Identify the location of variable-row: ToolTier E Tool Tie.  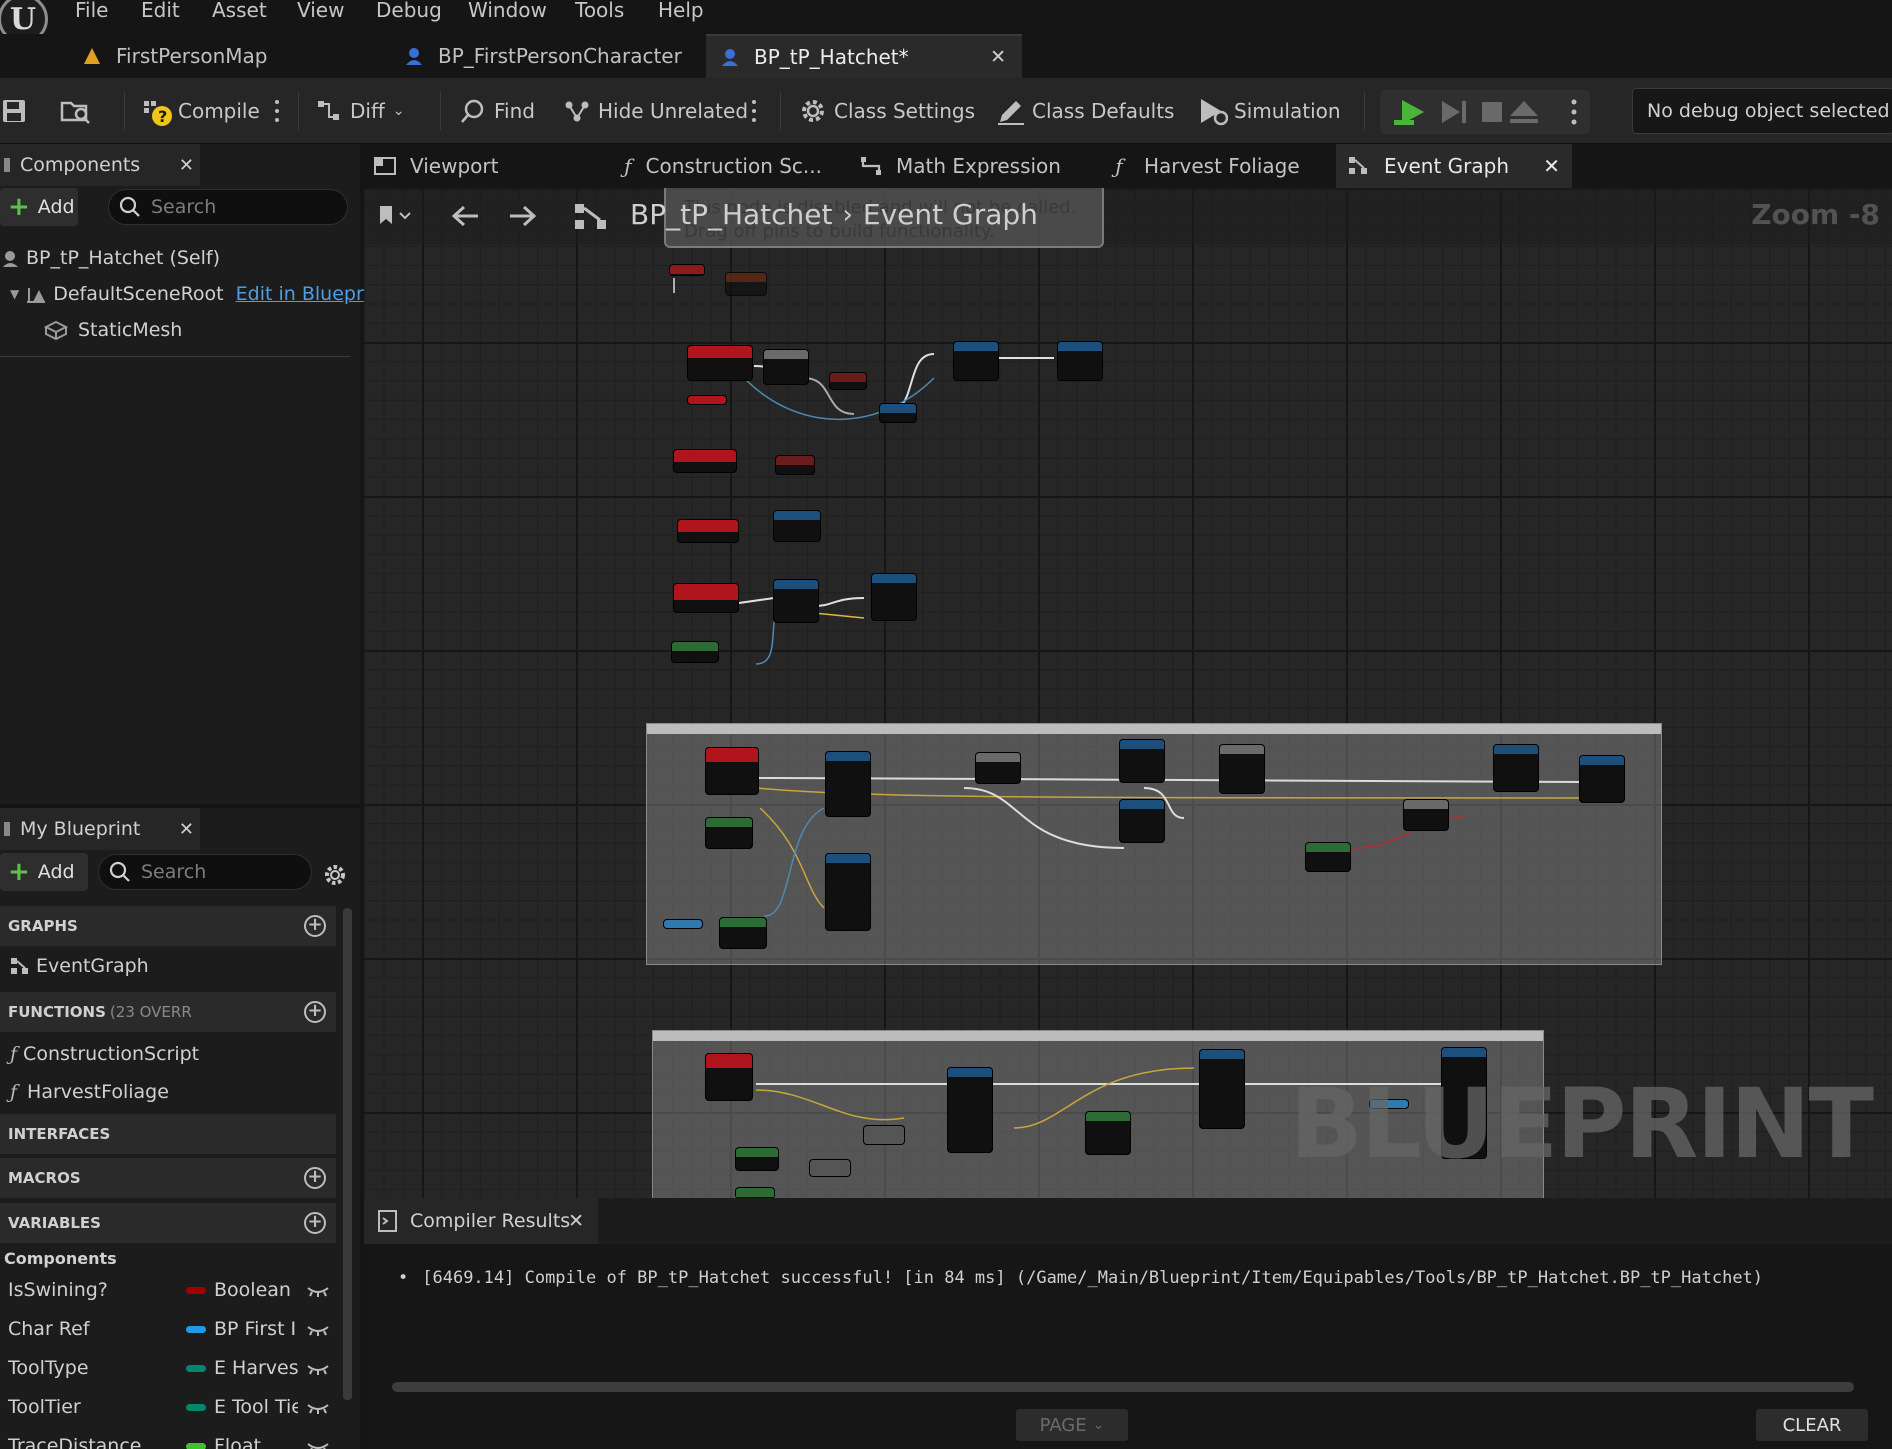
(168, 1407).